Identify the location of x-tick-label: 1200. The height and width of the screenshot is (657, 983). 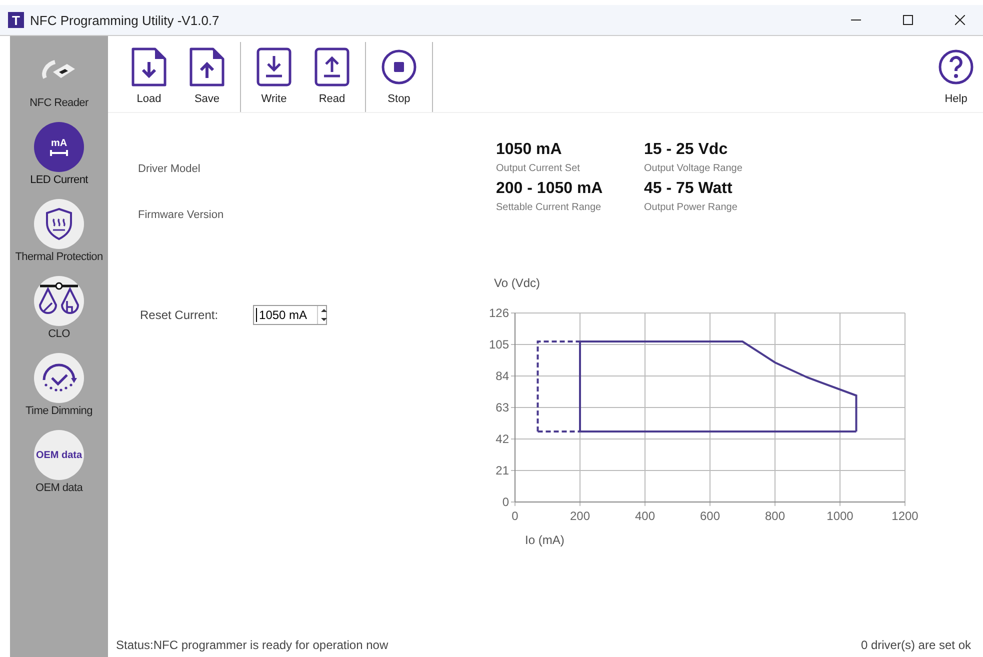
(905, 516).